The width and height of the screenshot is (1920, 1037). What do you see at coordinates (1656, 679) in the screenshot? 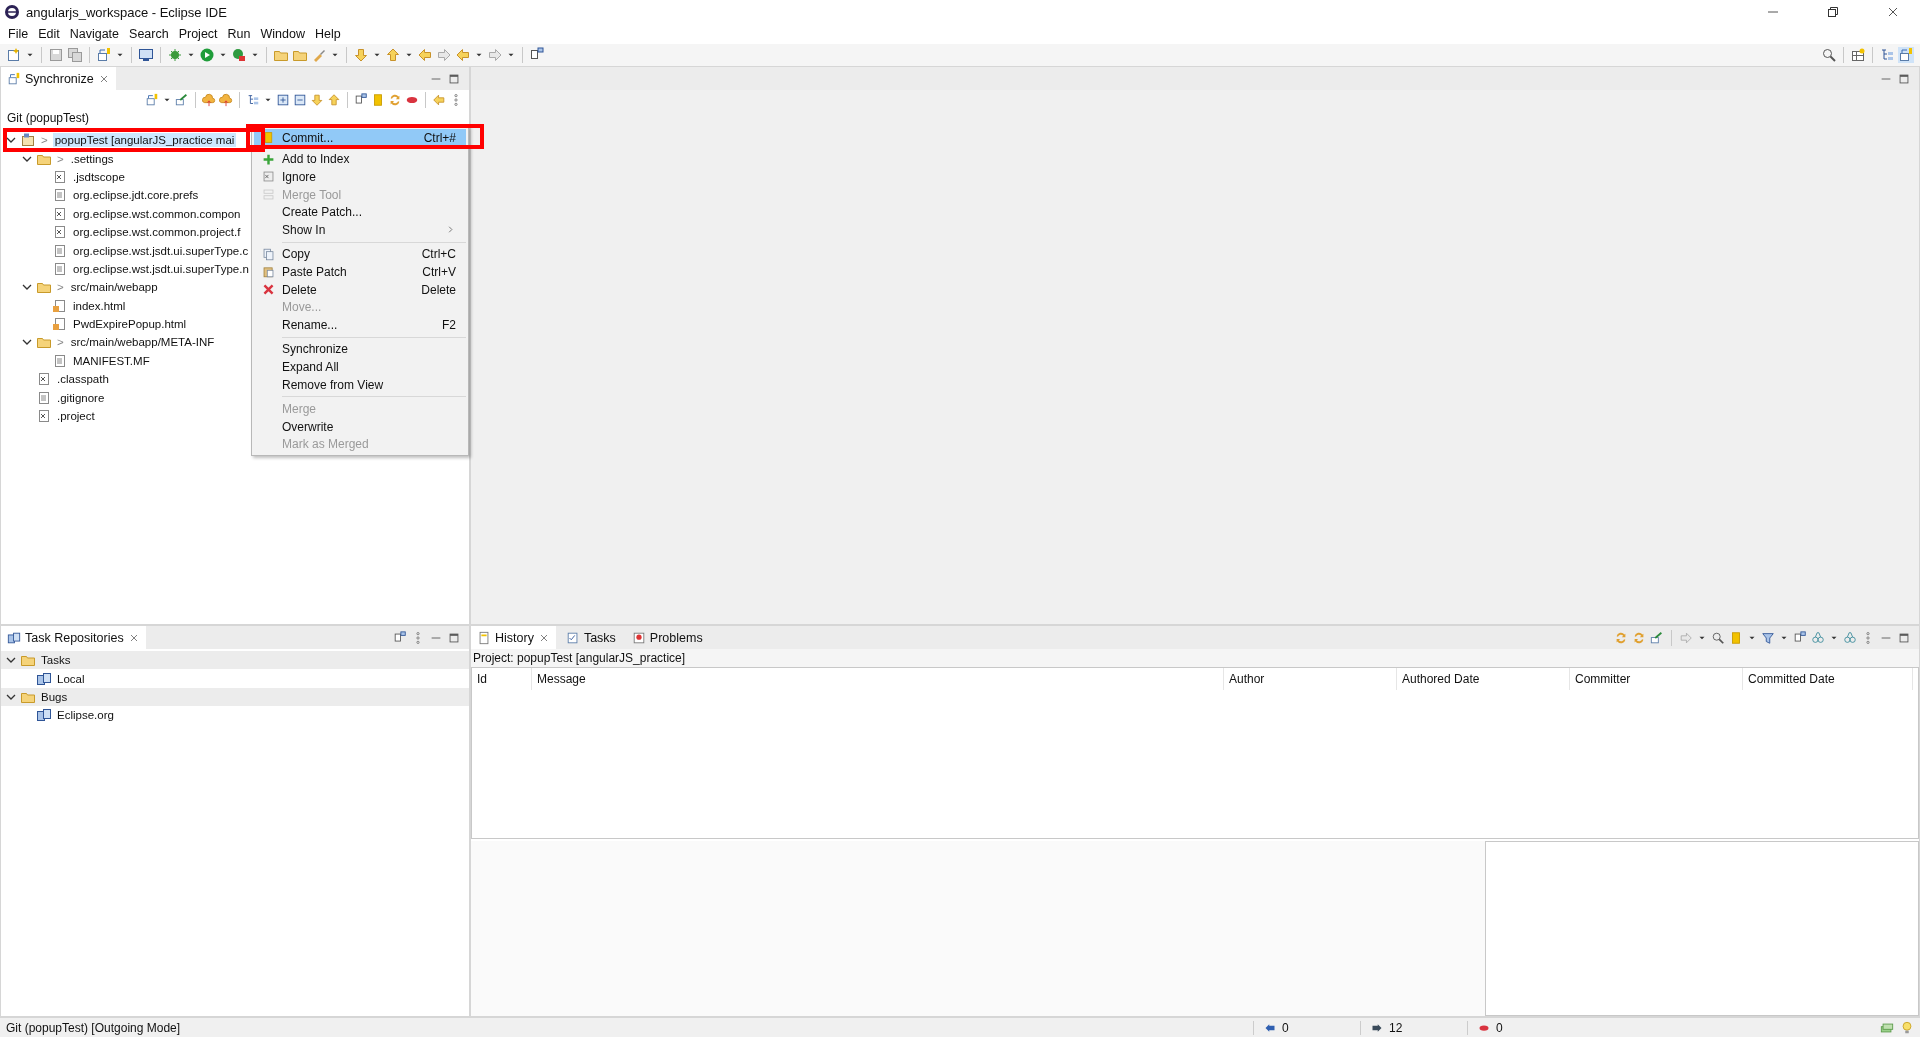
I see `column-header: Committer` at bounding box center [1656, 679].